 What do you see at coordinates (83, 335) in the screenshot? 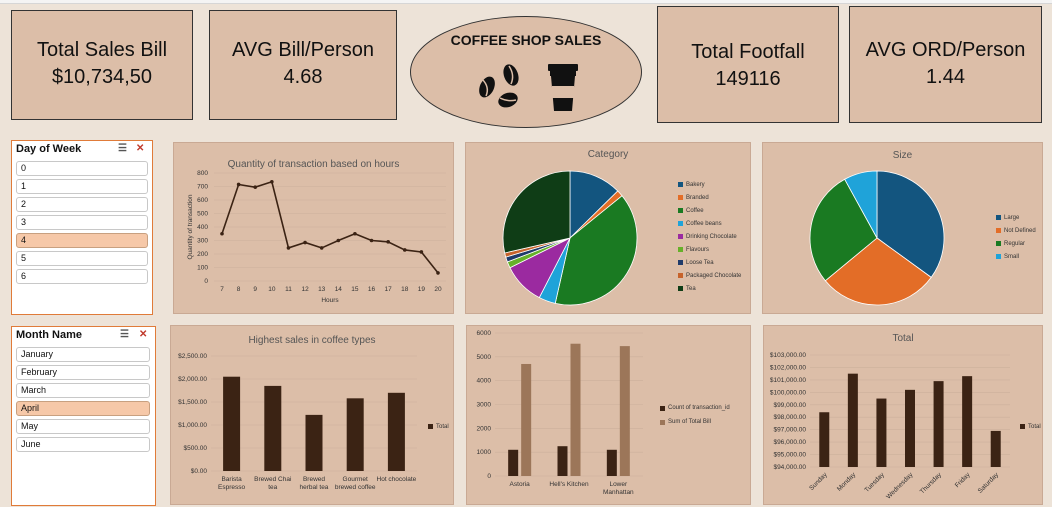
I see `slicer-month-header: Month Name ☰ ✕` at bounding box center [83, 335].